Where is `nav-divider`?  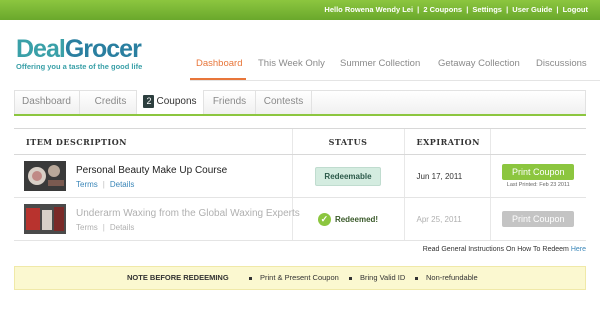
nav-divider is located at coordinates (395, 80).